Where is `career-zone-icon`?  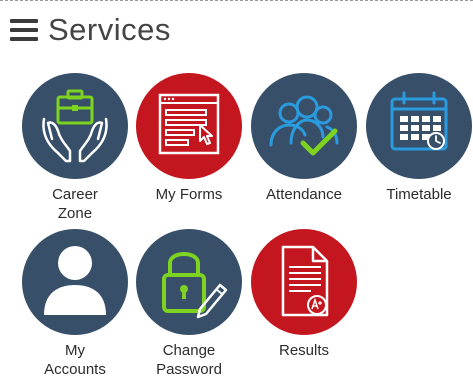
career-zone-icon is located at coordinates (75, 126).